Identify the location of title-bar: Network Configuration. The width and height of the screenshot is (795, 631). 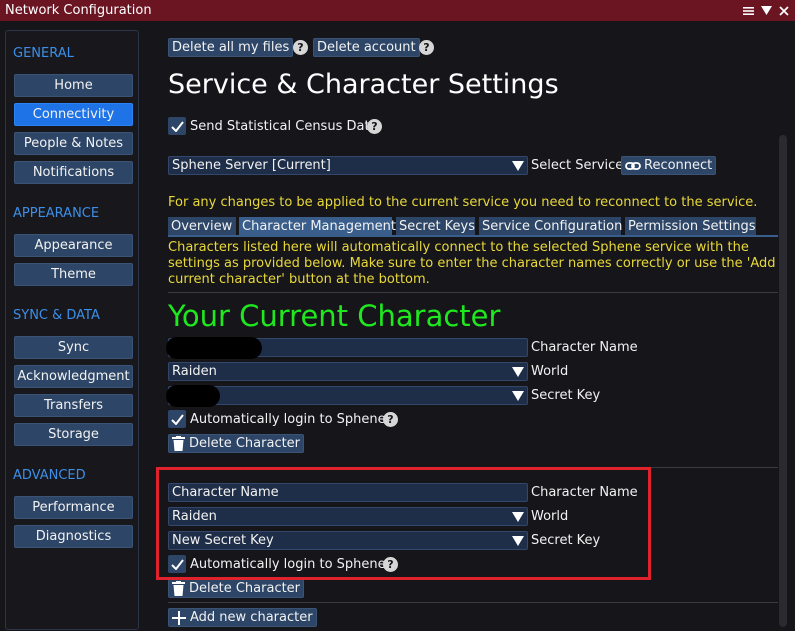
(397, 10).